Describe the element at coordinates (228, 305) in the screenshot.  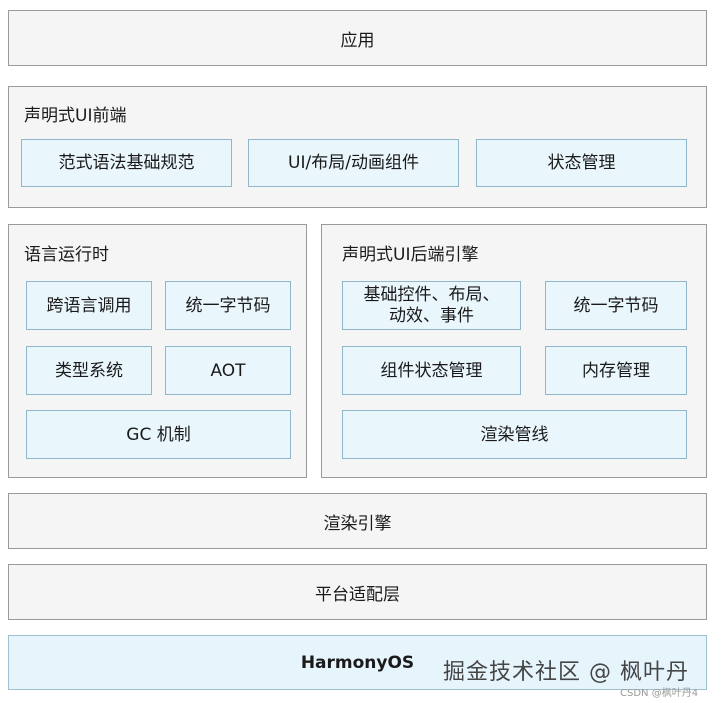
I see `runtime-item-bytecode: 统一字节码` at that location.